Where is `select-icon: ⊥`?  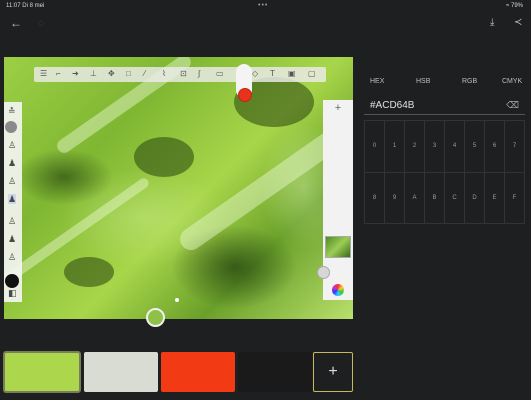
select-icon: ⊥ is located at coordinates (93, 74).